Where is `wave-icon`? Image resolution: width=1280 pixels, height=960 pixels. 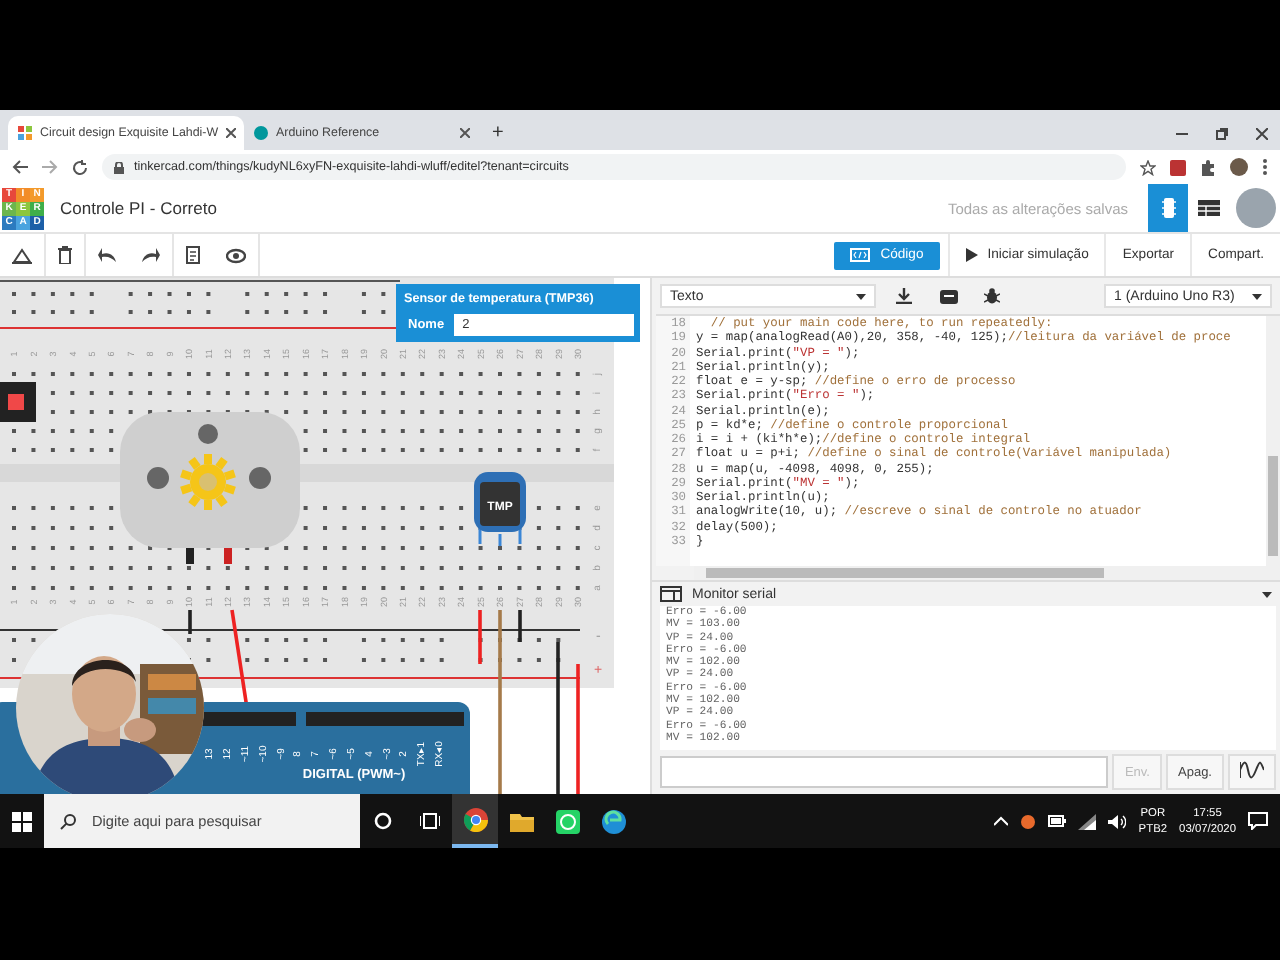 wave-icon is located at coordinates (1252, 770).